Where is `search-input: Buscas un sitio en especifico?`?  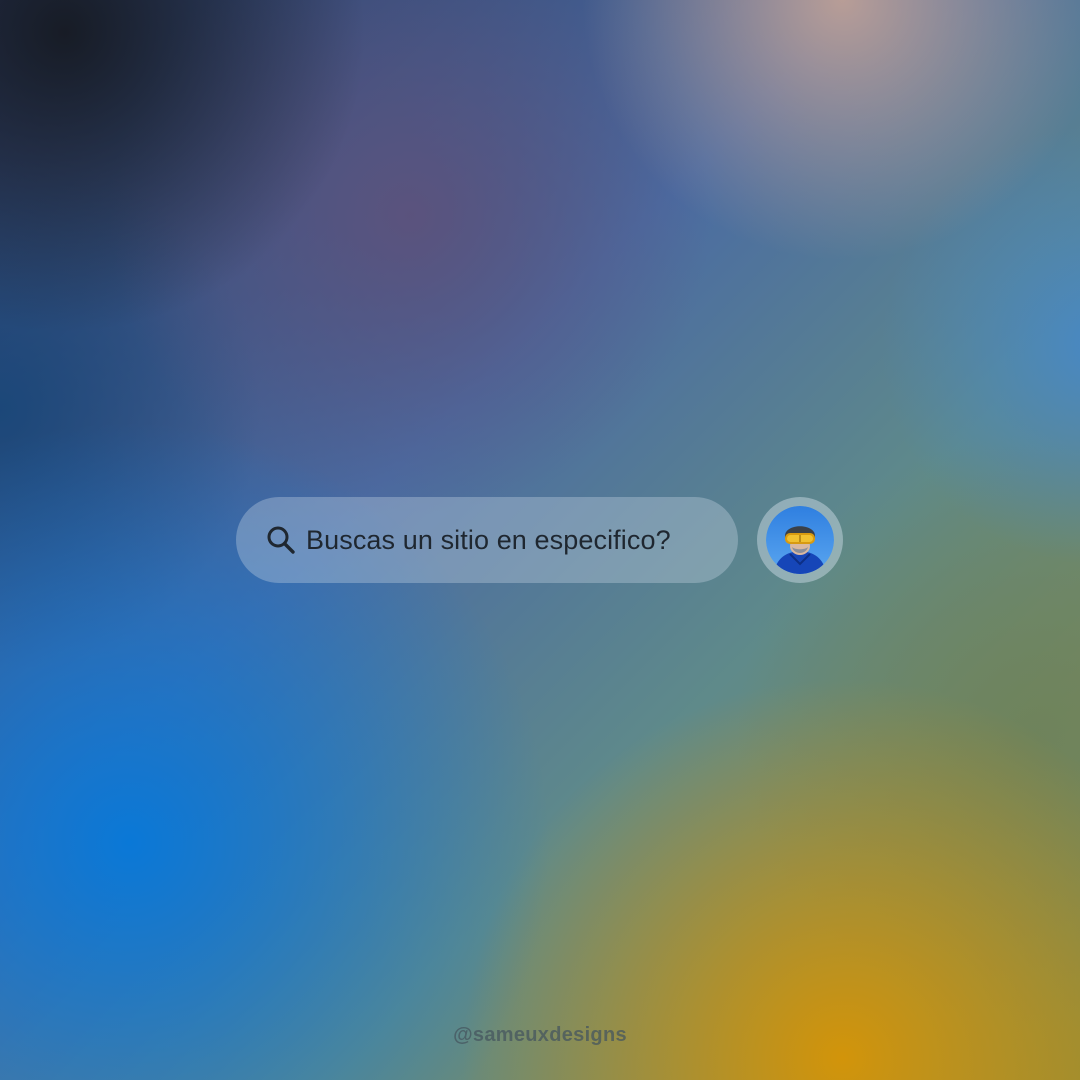
search-input: Buscas un sitio en especifico? is located at coordinates (488, 540).